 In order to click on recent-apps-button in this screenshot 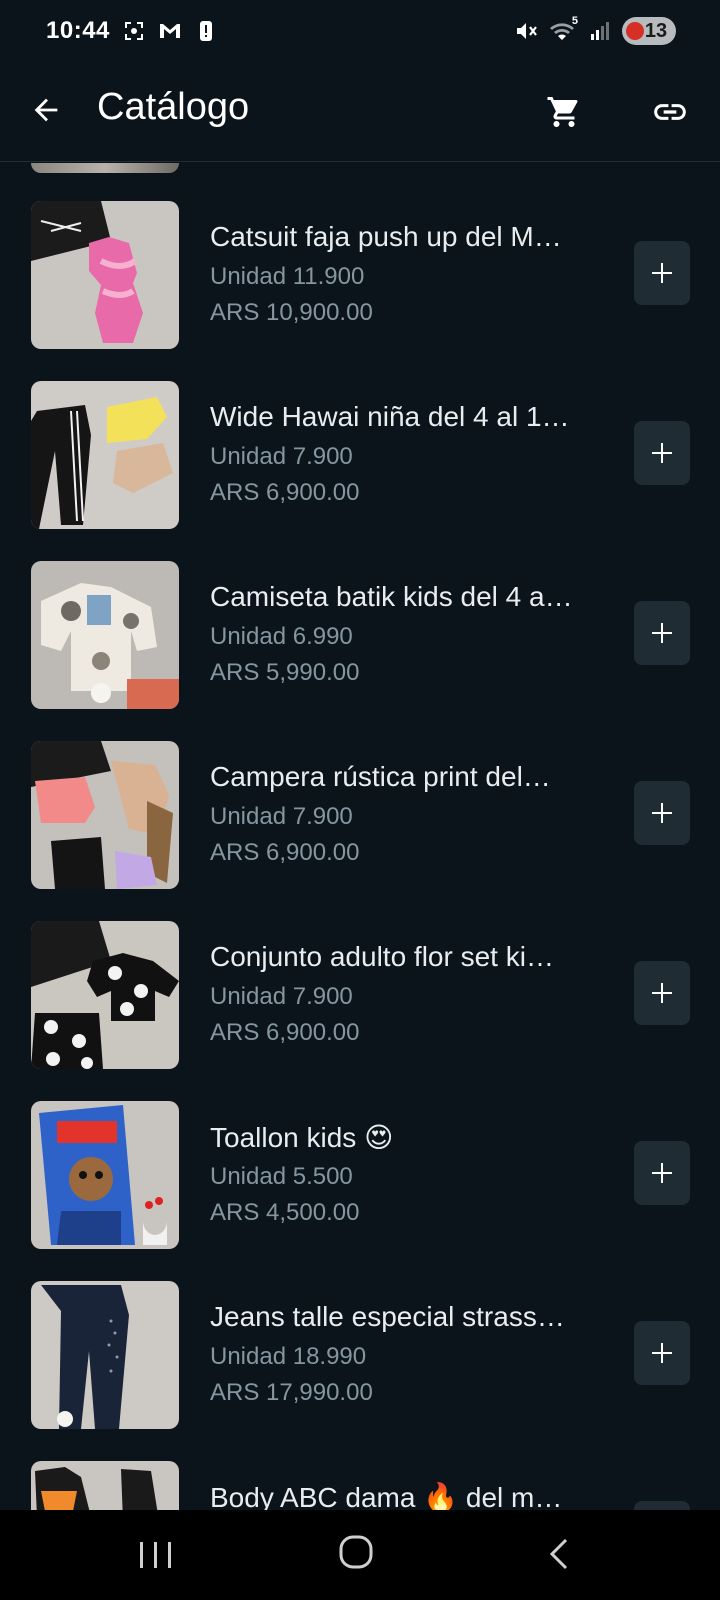, I will do `click(156, 1555)`.